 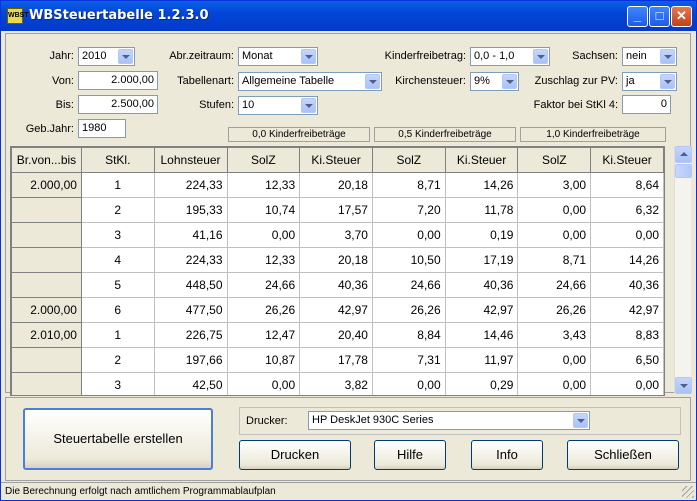 I want to click on col-header-solz-1: SolZ, so click(x=554, y=160).